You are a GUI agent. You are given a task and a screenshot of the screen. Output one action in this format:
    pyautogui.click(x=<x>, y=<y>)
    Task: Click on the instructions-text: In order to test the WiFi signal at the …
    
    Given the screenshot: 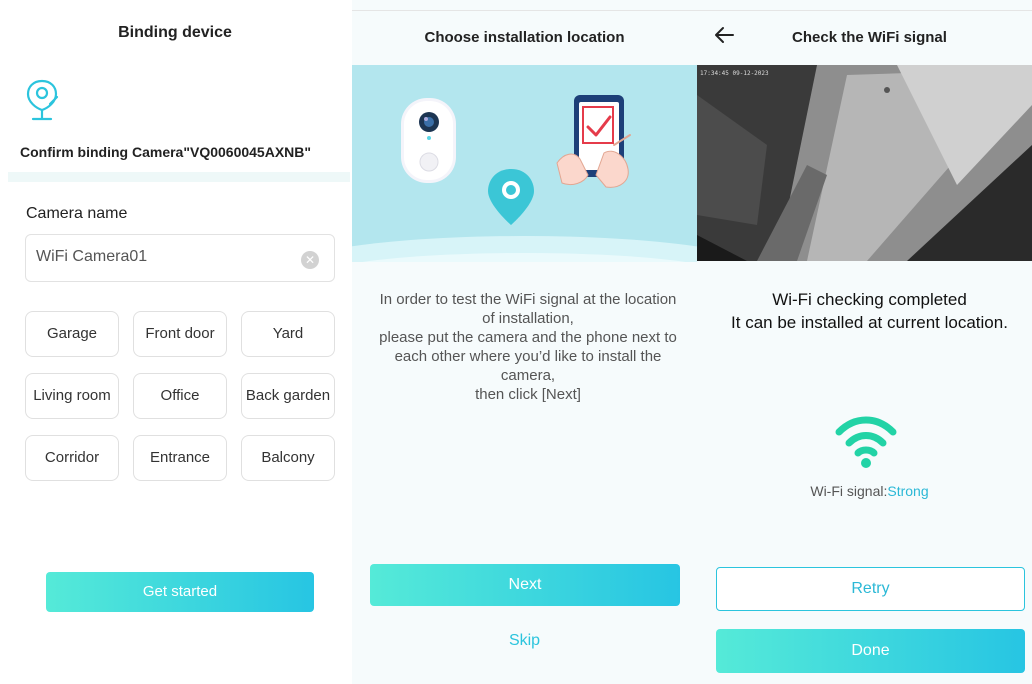 What is the action you would take?
    pyautogui.click(x=527, y=347)
    